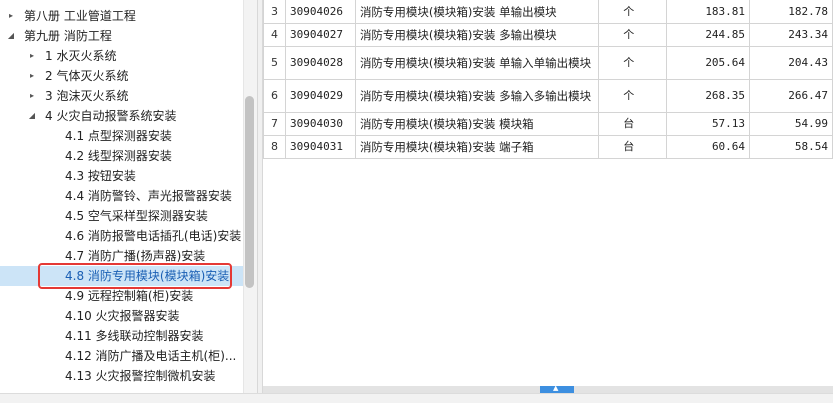 This screenshot has height=403, width=833. Describe the element at coordinates (708, 63) in the screenshot. I see `quota-price-1: 205.64` at that location.